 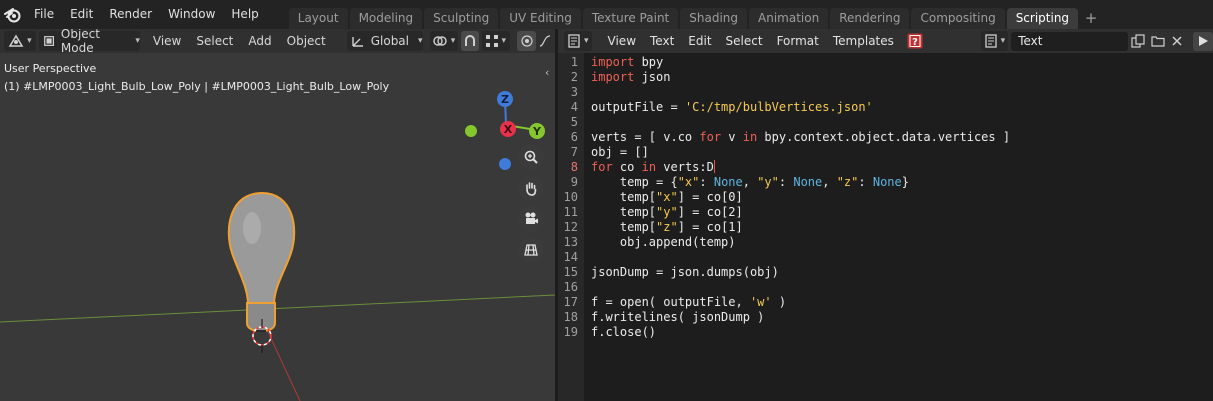 I want to click on line-number: 11, so click(x=570, y=212).